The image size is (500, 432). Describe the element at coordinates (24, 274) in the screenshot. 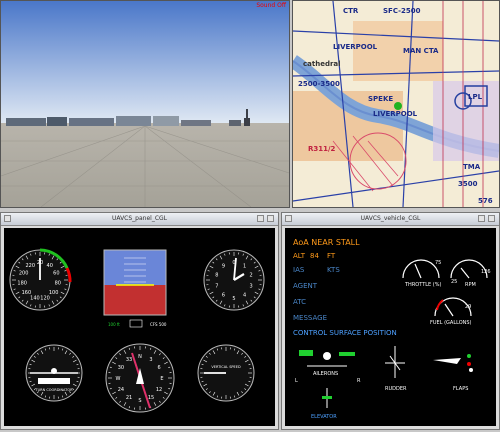

I see `airspeed-indicator-number: 200` at that location.